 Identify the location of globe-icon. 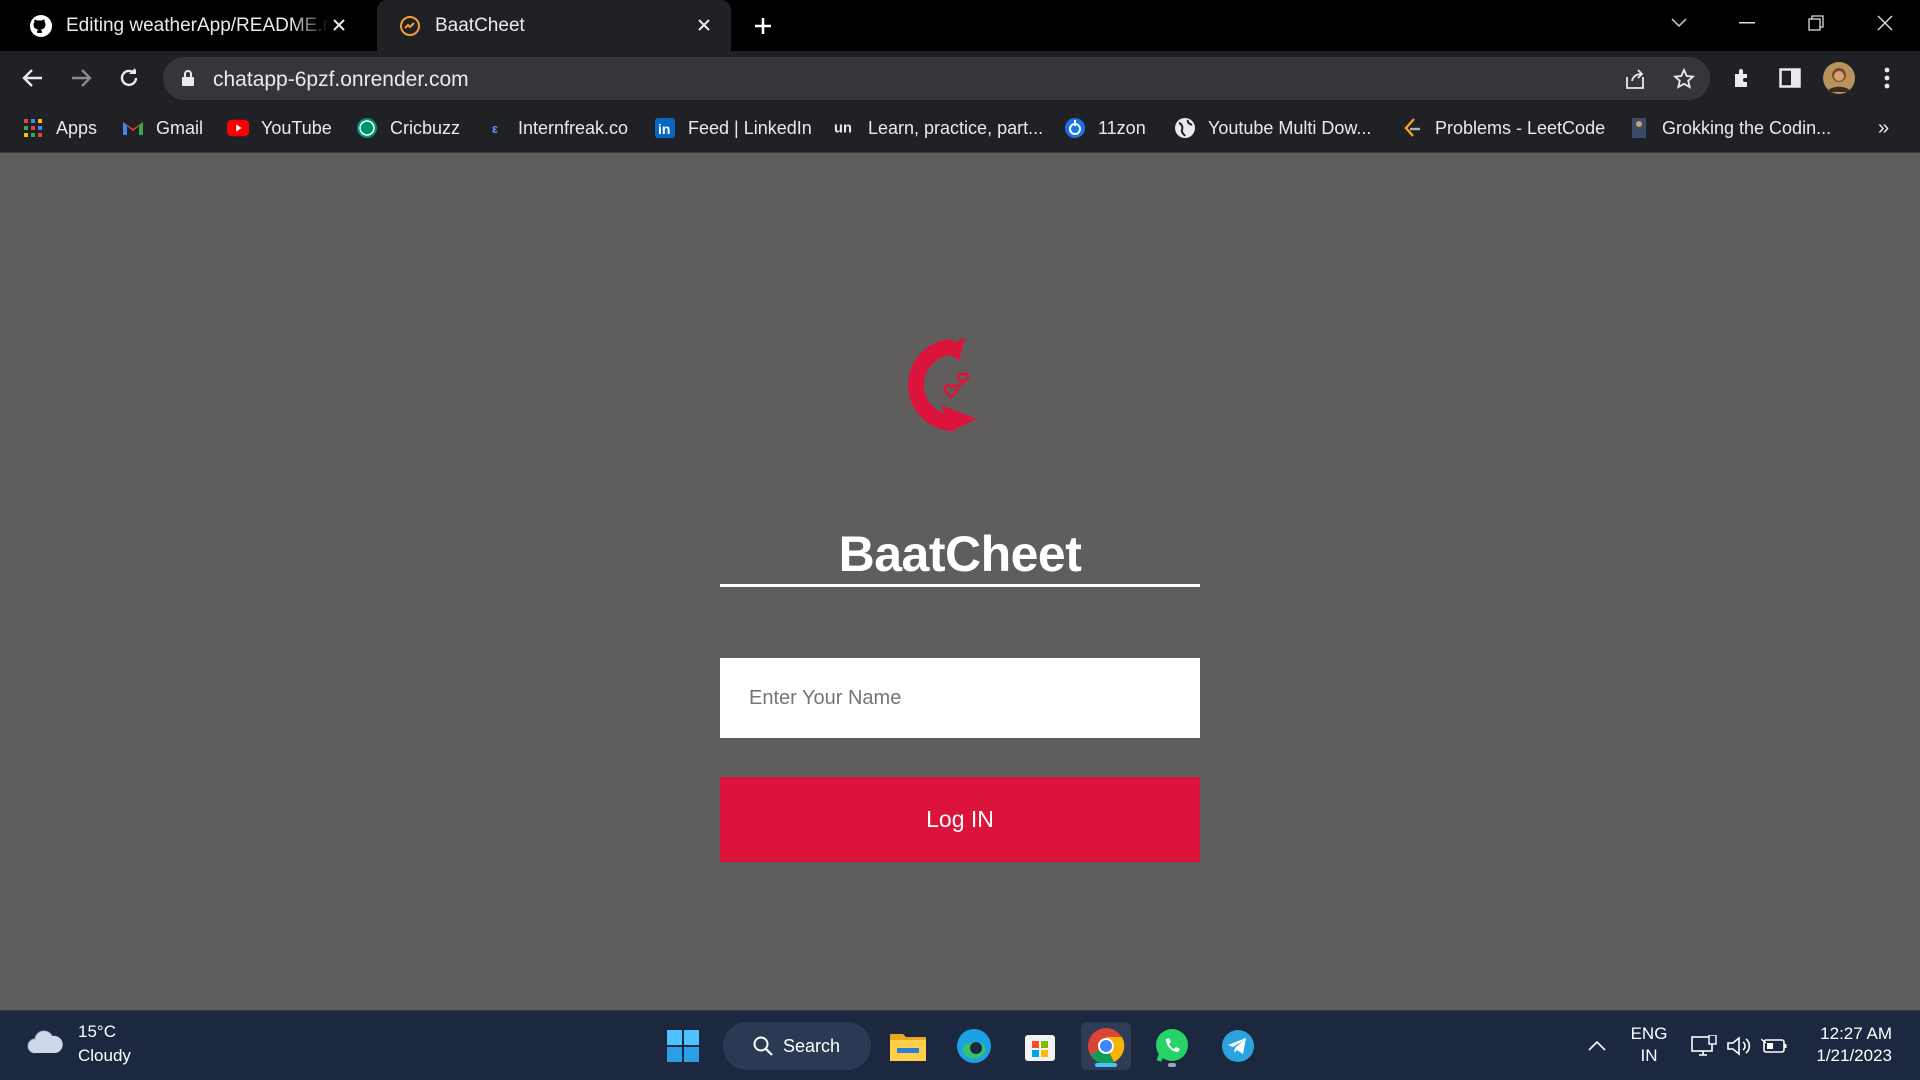
(1185, 128).